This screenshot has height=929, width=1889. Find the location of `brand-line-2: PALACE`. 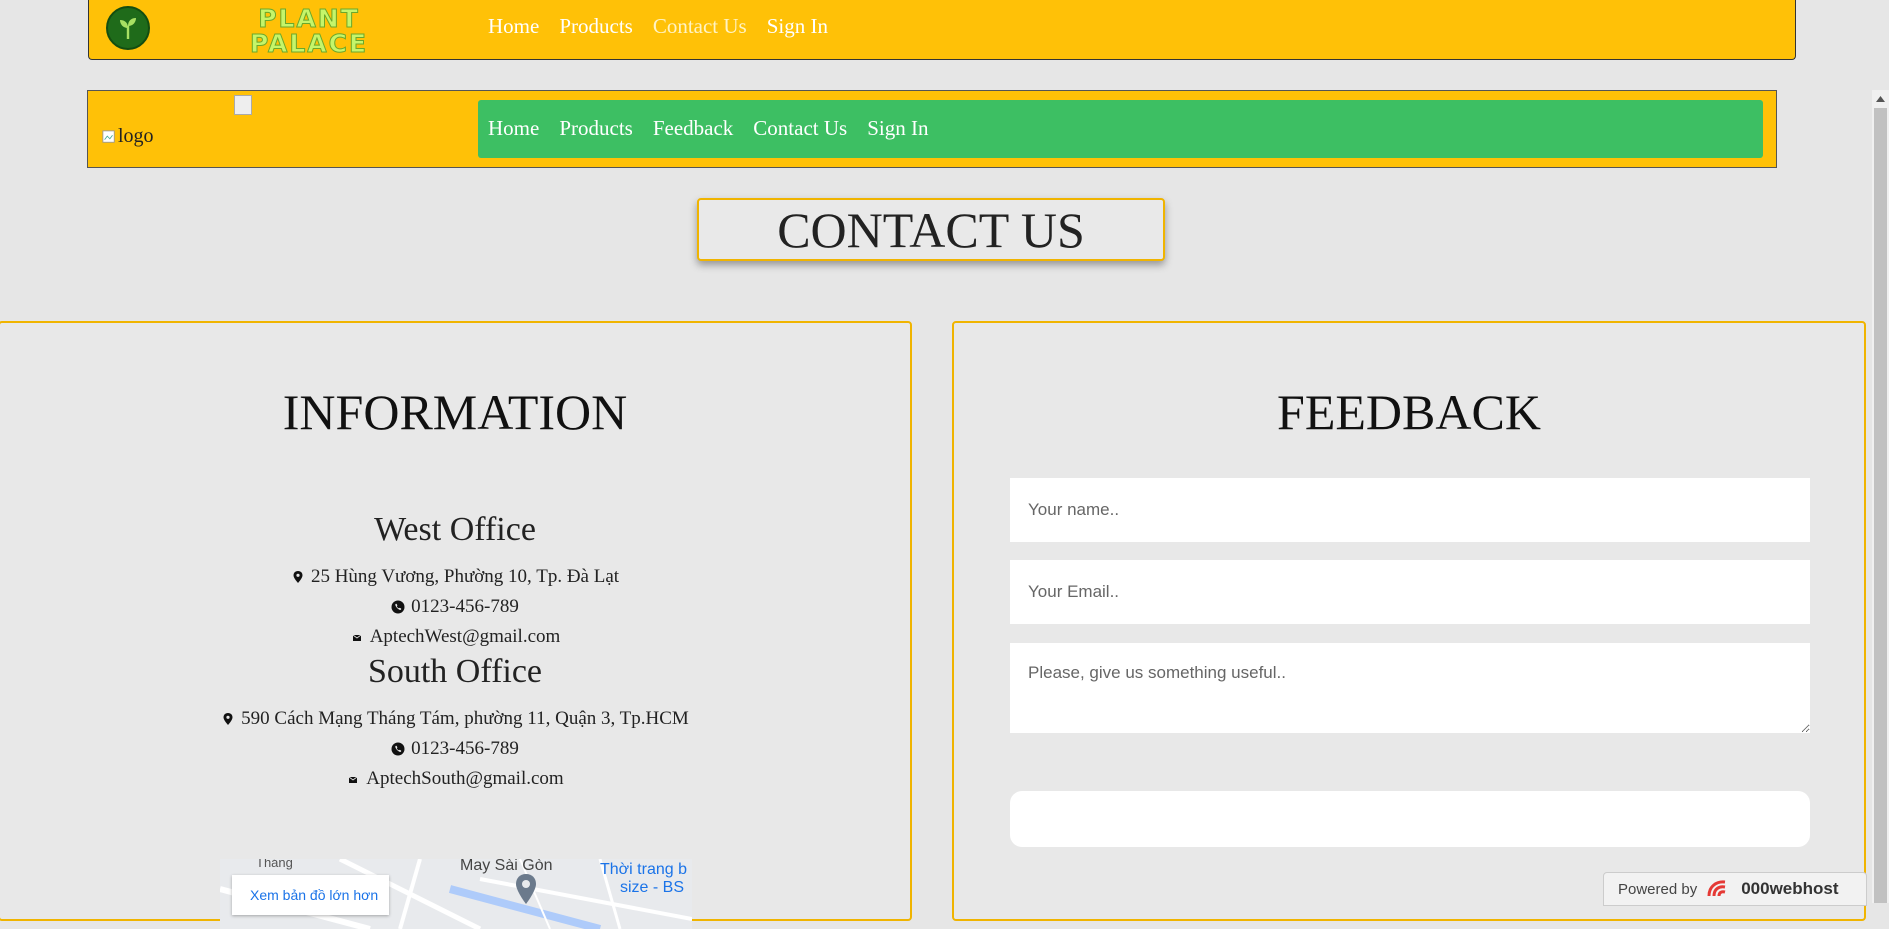

brand-line-2: PALACE is located at coordinates (309, 43).